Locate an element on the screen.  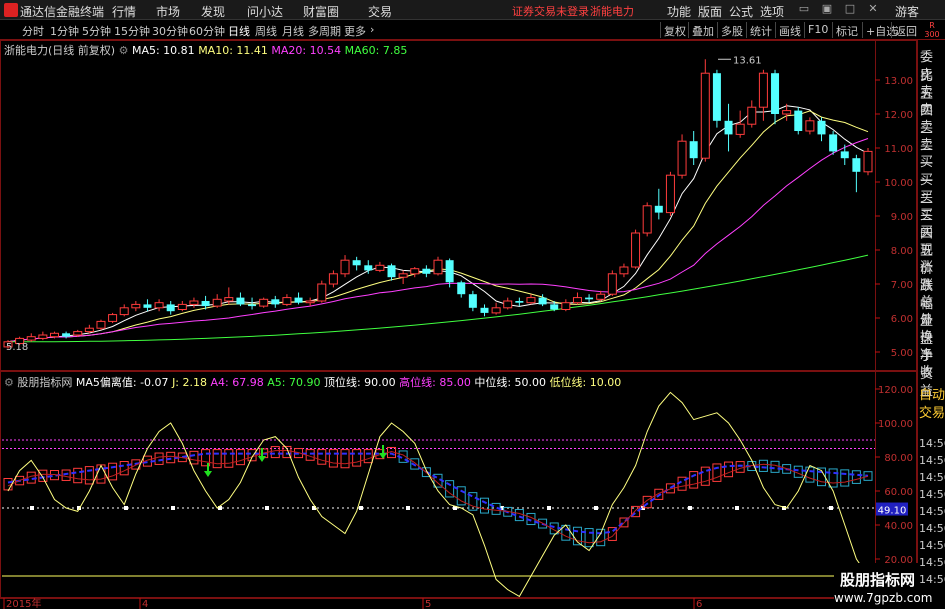
indicator-name: 股朋指标网 is located at coordinates (44, 382).